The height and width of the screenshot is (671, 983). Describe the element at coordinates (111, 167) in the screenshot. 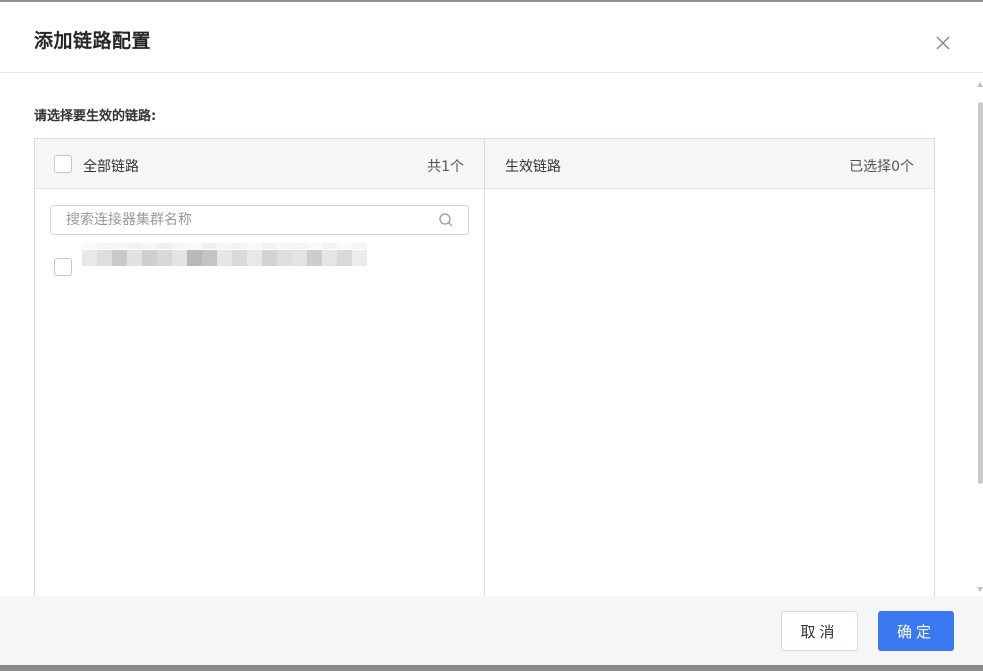

I see `source-panel-title: 全部链路` at that location.